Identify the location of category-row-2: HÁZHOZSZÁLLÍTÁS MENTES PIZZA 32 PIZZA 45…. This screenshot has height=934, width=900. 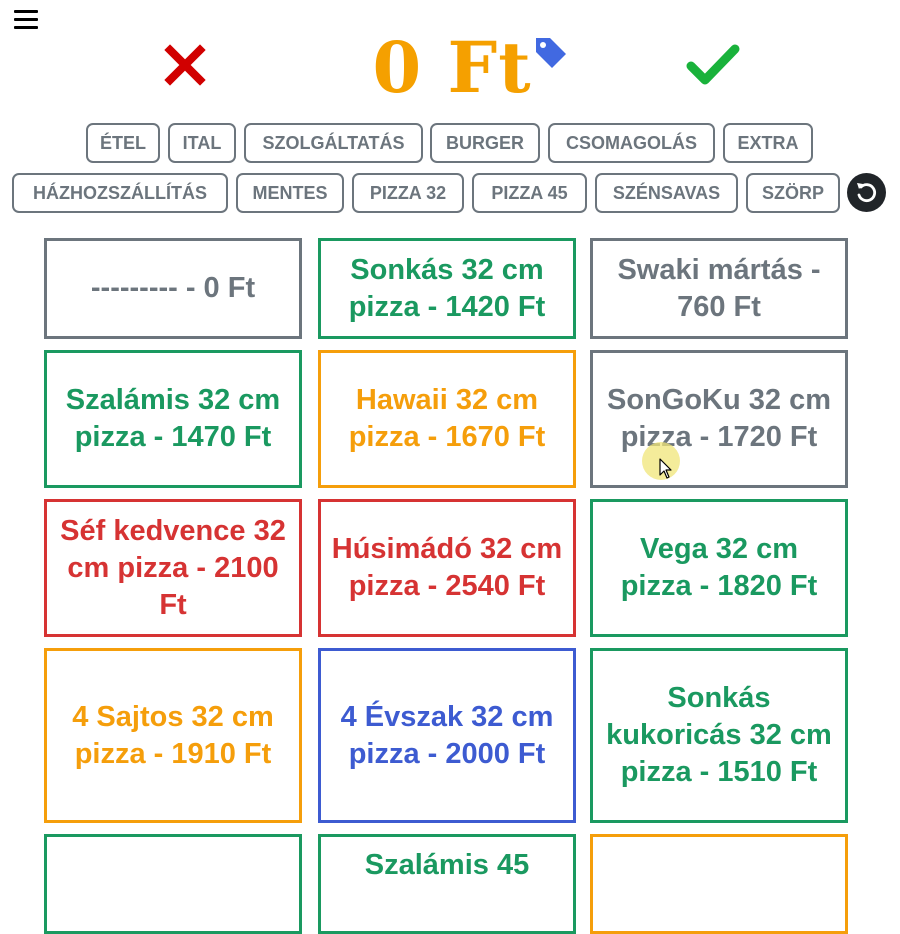
(450, 193).